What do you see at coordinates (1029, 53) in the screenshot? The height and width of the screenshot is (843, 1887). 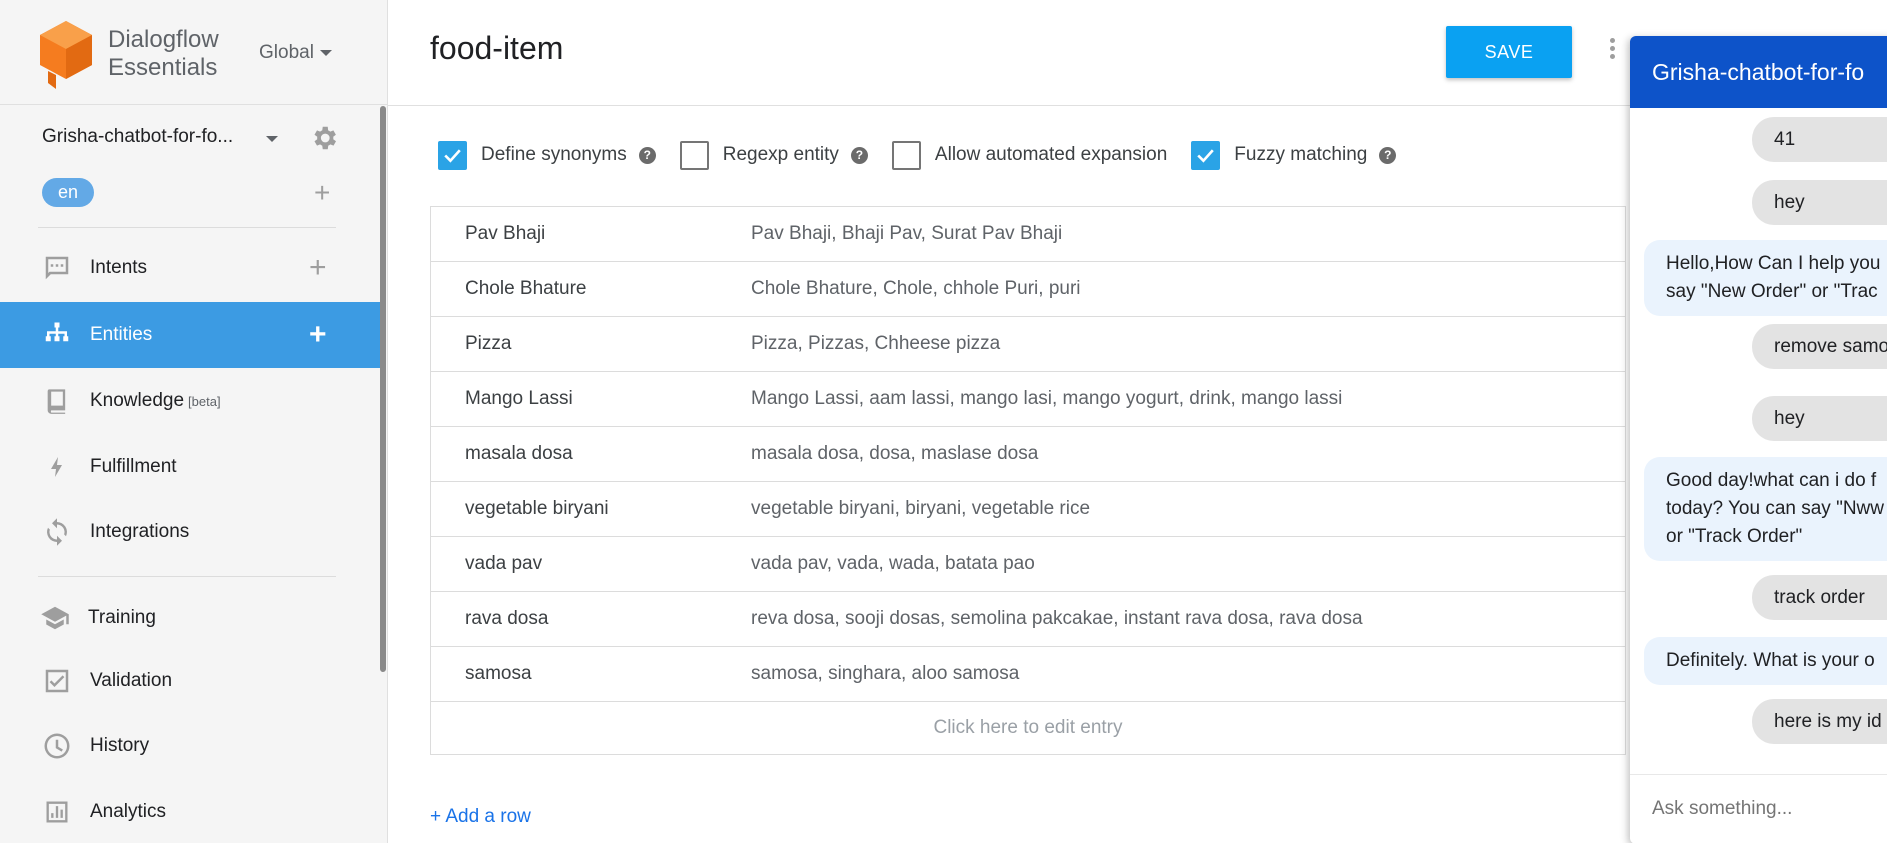 I see `entity-header: food-item SAVE` at bounding box center [1029, 53].